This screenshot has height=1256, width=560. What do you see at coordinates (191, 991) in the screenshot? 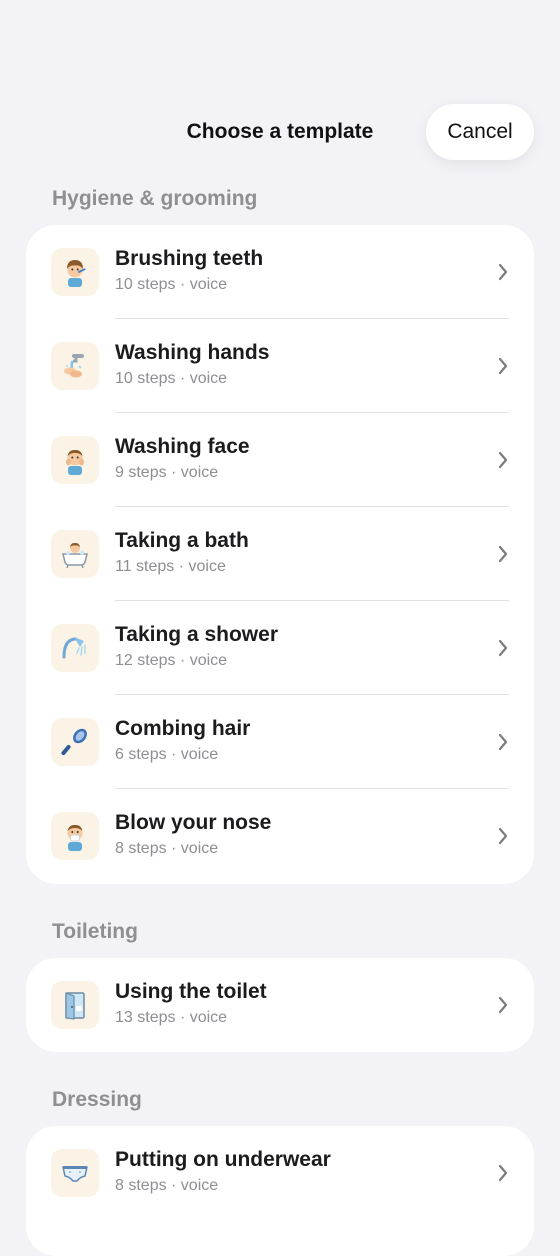
I see `template-title: Using the toilet` at bounding box center [191, 991].